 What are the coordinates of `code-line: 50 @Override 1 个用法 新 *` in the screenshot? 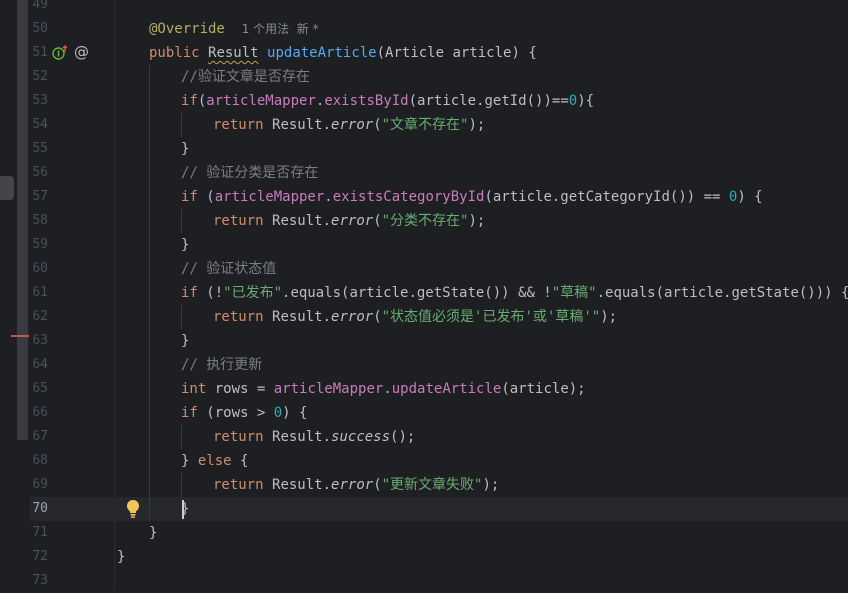 It's located at (424, 29).